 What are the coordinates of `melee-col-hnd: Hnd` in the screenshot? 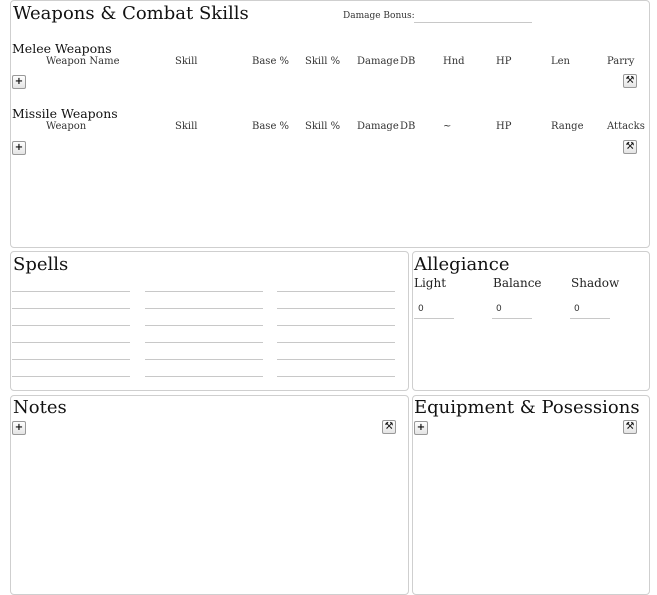 It's located at (454, 61).